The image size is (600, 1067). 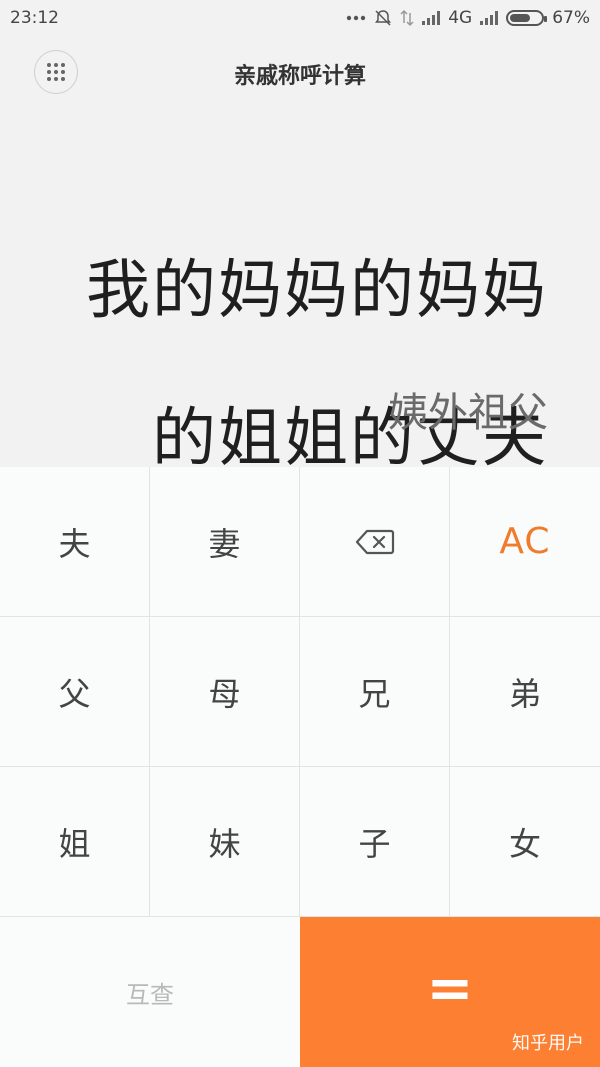 What do you see at coordinates (299, 76) in the screenshot?
I see `page-title: 亲戚称呼计算` at bounding box center [299, 76].